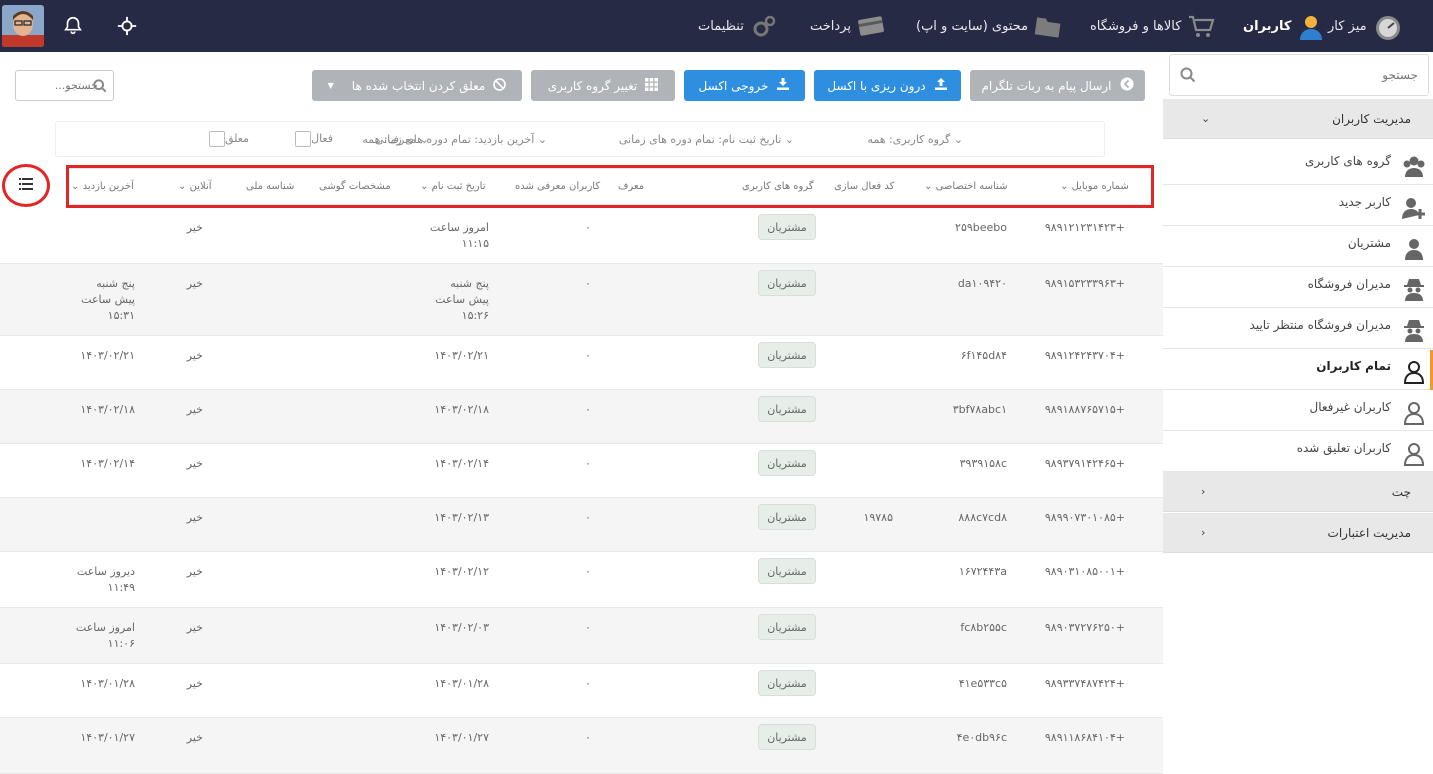  What do you see at coordinates (778, 186) in the screenshot?
I see `column-header-groups: گروه های کاربری` at bounding box center [778, 186].